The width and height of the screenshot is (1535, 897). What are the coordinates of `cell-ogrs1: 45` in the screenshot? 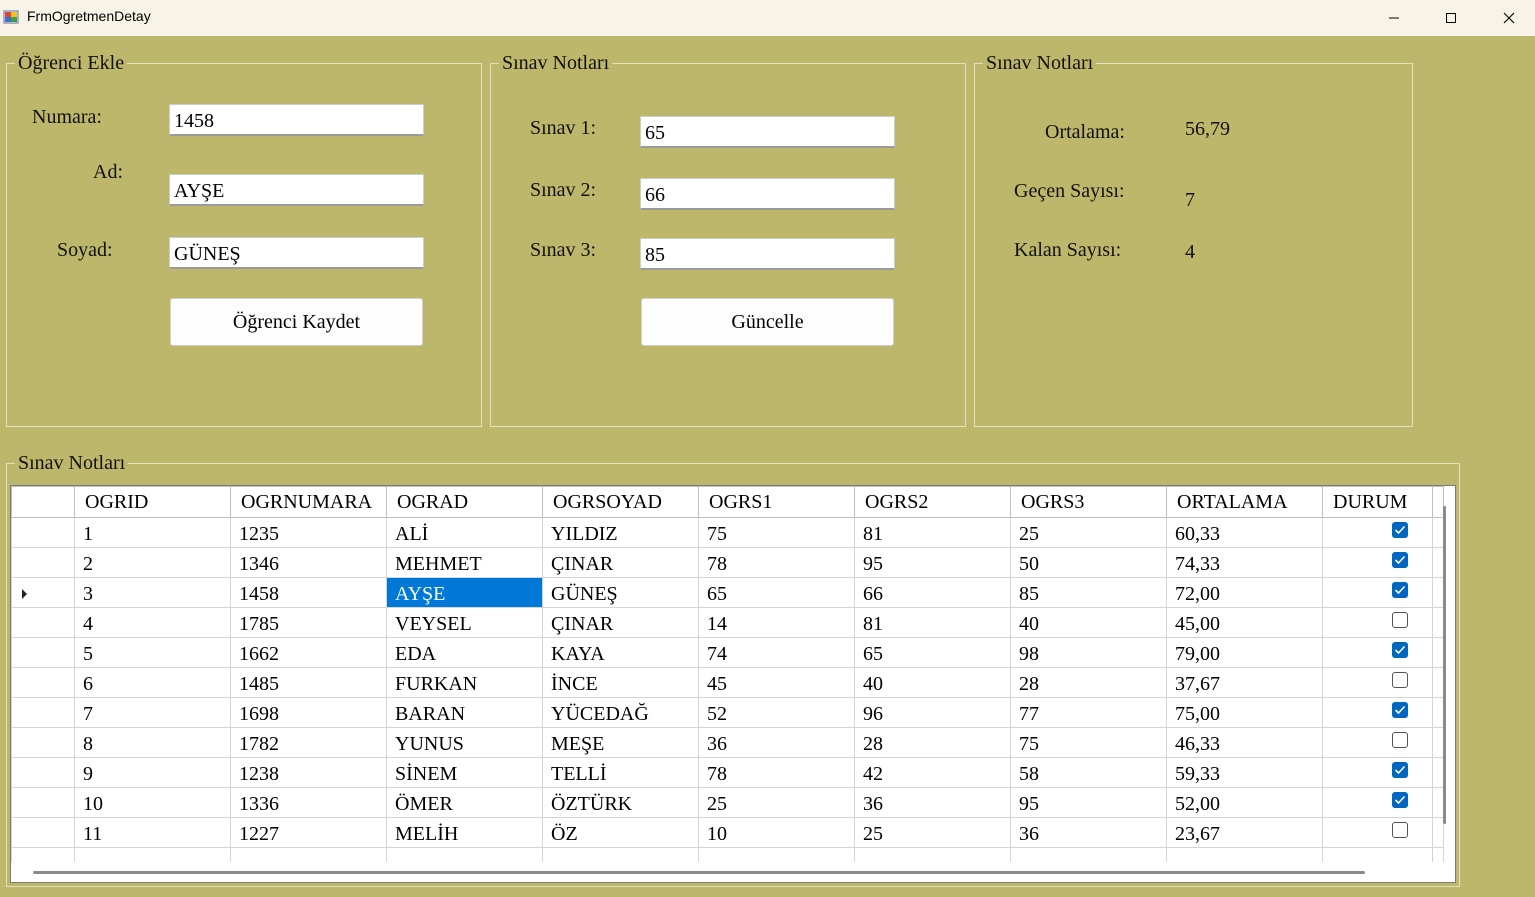 It's located at (776, 682).